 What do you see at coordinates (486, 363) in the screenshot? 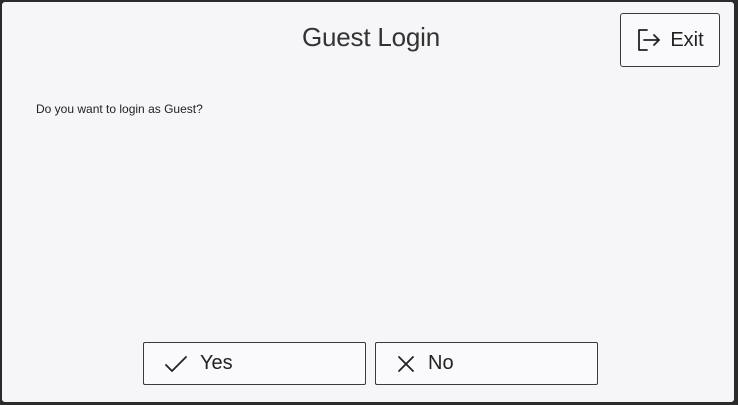
I see `no-button: No` at bounding box center [486, 363].